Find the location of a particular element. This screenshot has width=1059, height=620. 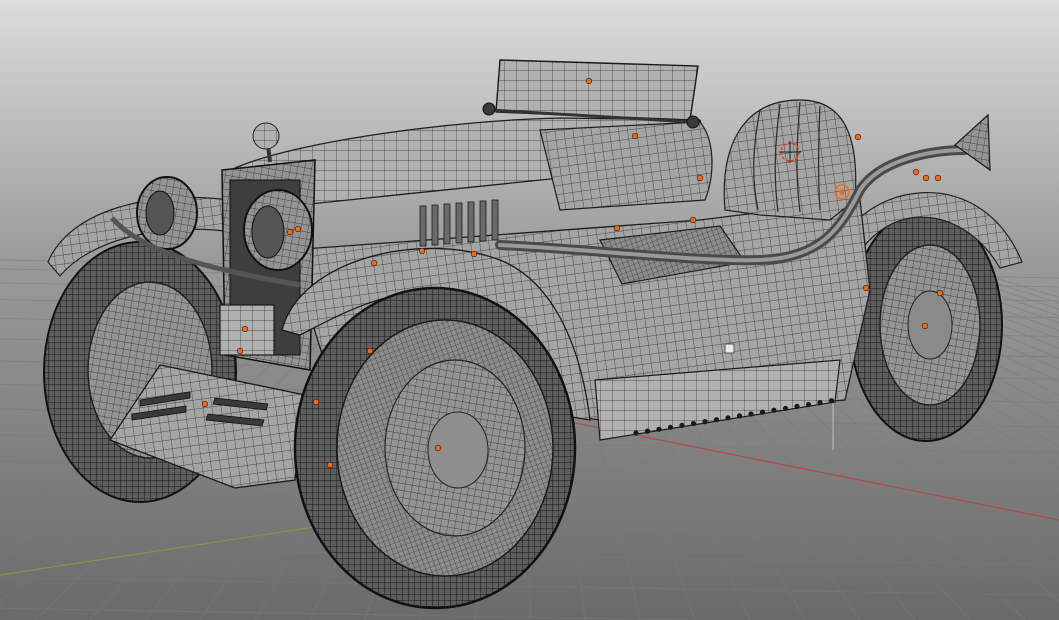

cowl is located at coordinates (626, 166).